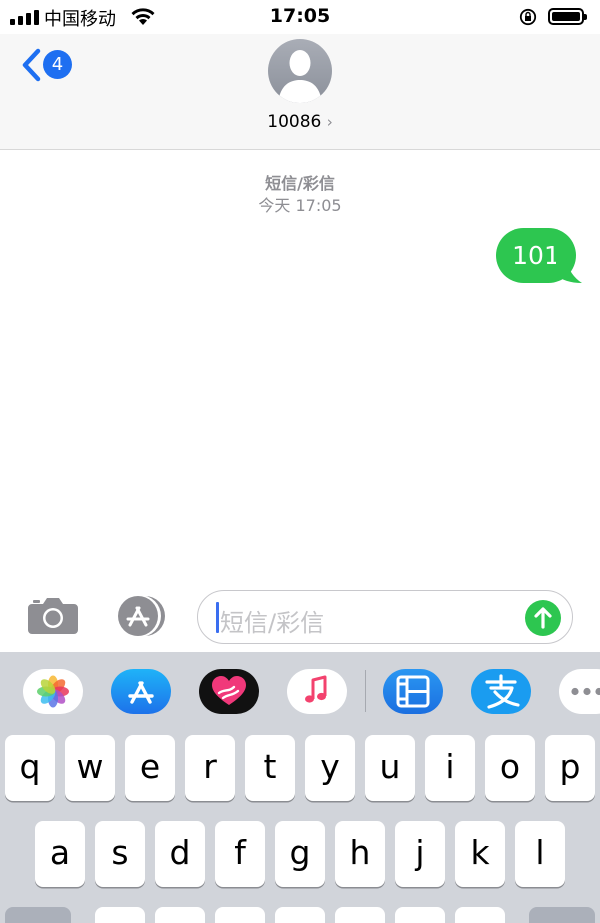 Image resolution: width=600 pixels, height=923 pixels. What do you see at coordinates (317, 691) in the screenshot?
I see `music-app-icon` at bounding box center [317, 691].